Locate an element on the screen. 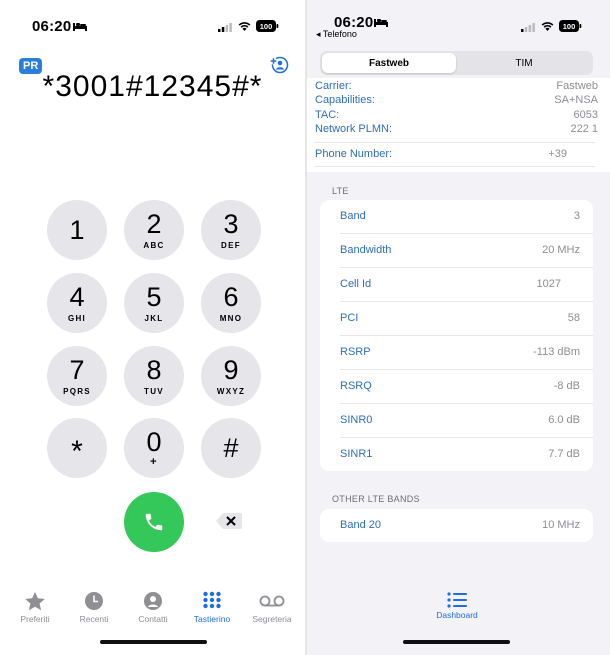  key-letters: GHI is located at coordinates (77, 318).